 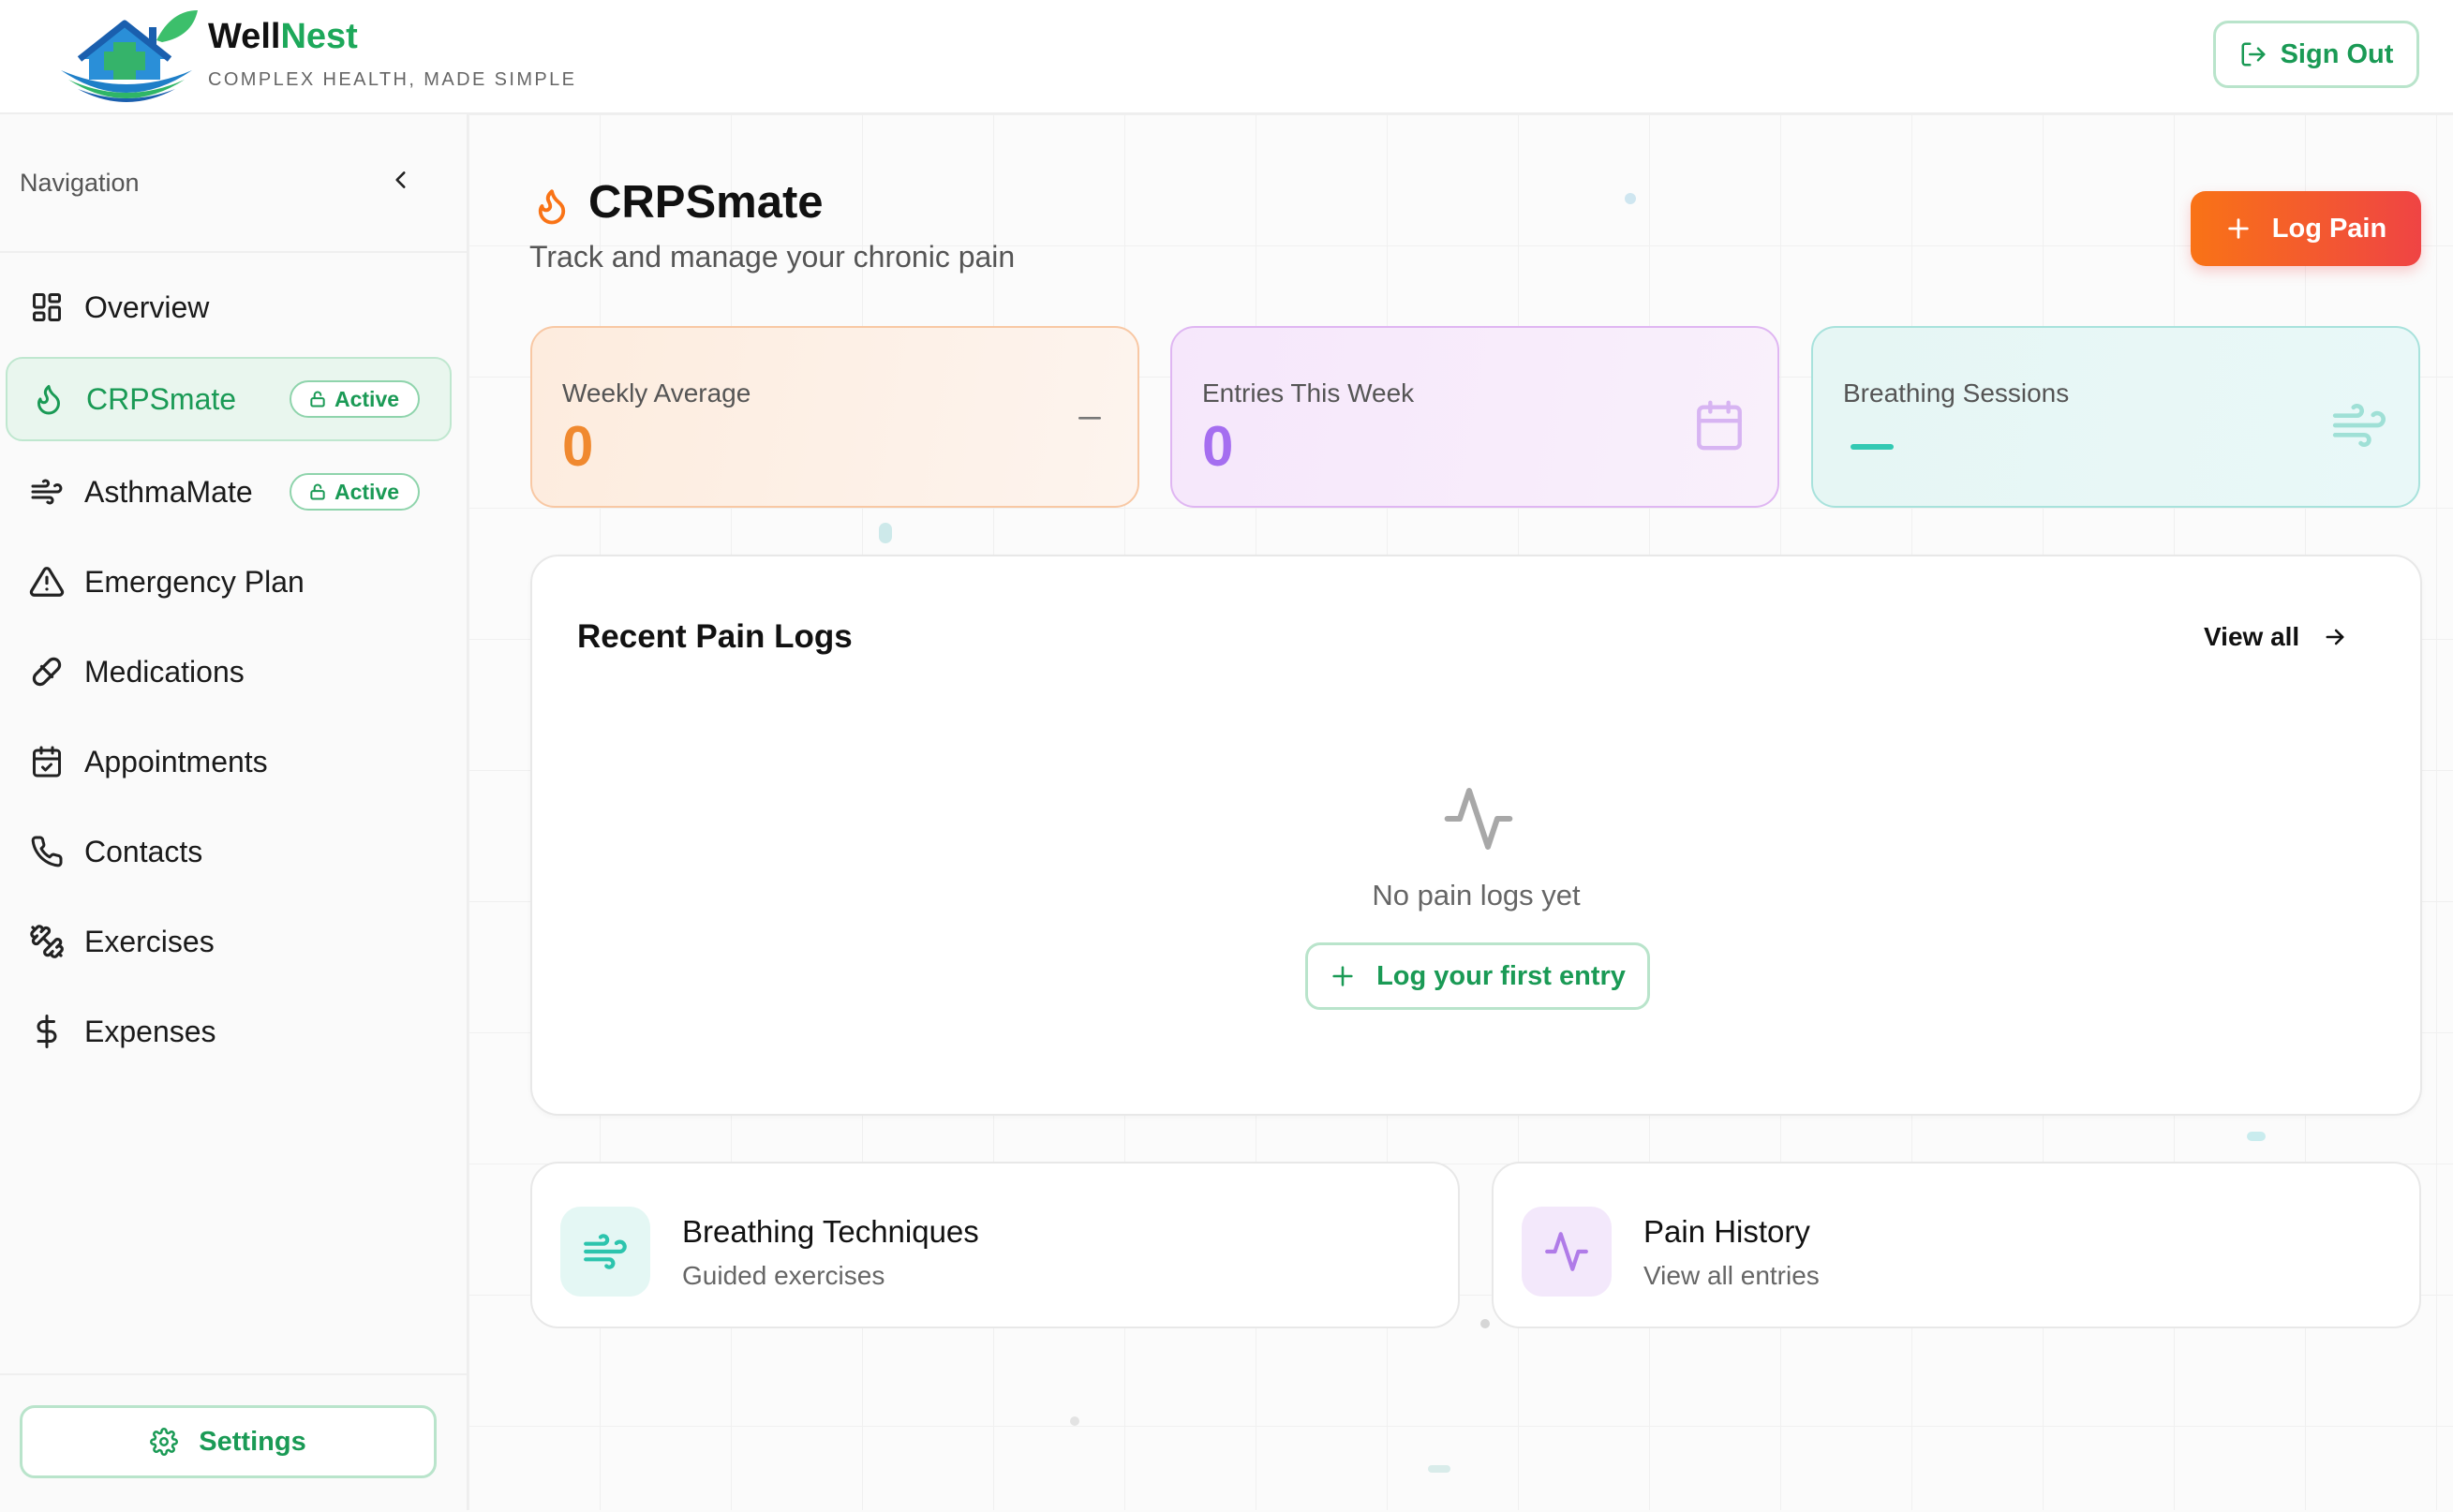 I want to click on sidebar-item-label: CRPSmate, so click(x=161, y=398).